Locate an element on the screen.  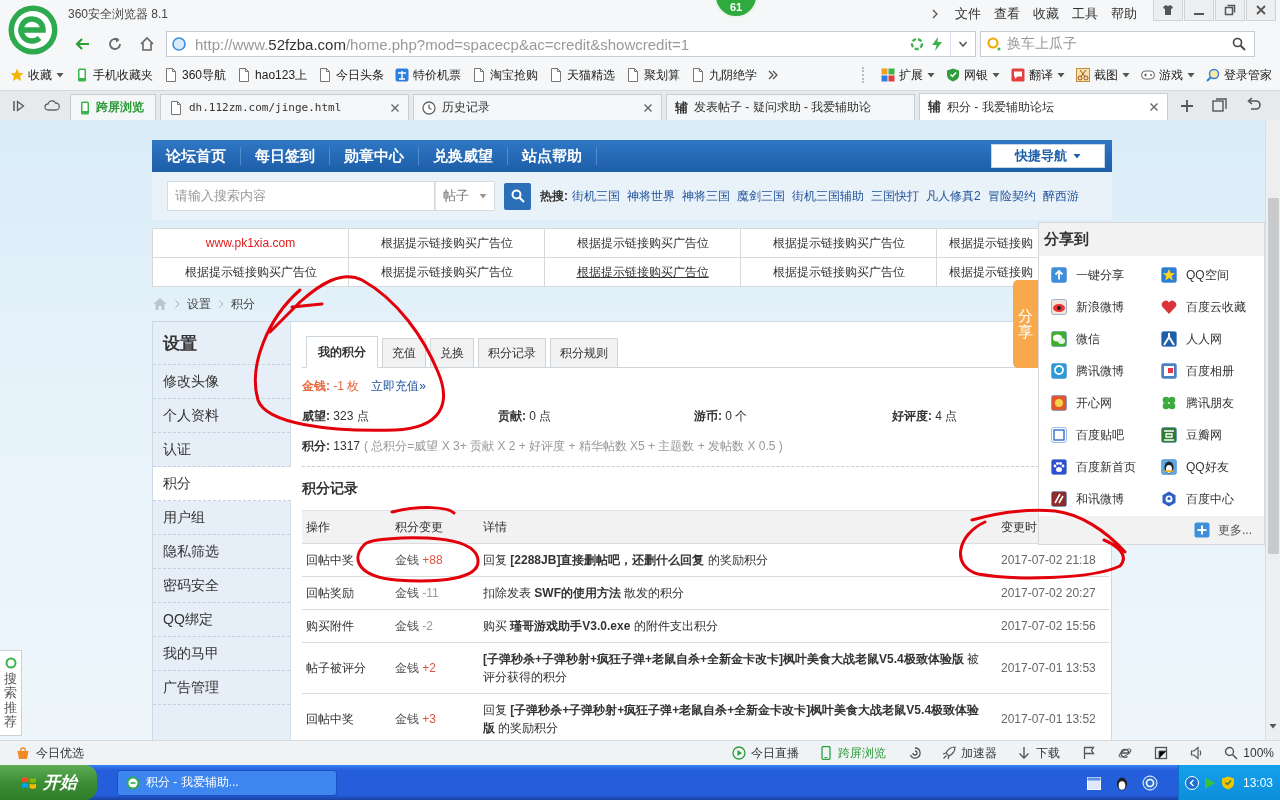
tab: 积分记录 is located at coordinates (512, 353).